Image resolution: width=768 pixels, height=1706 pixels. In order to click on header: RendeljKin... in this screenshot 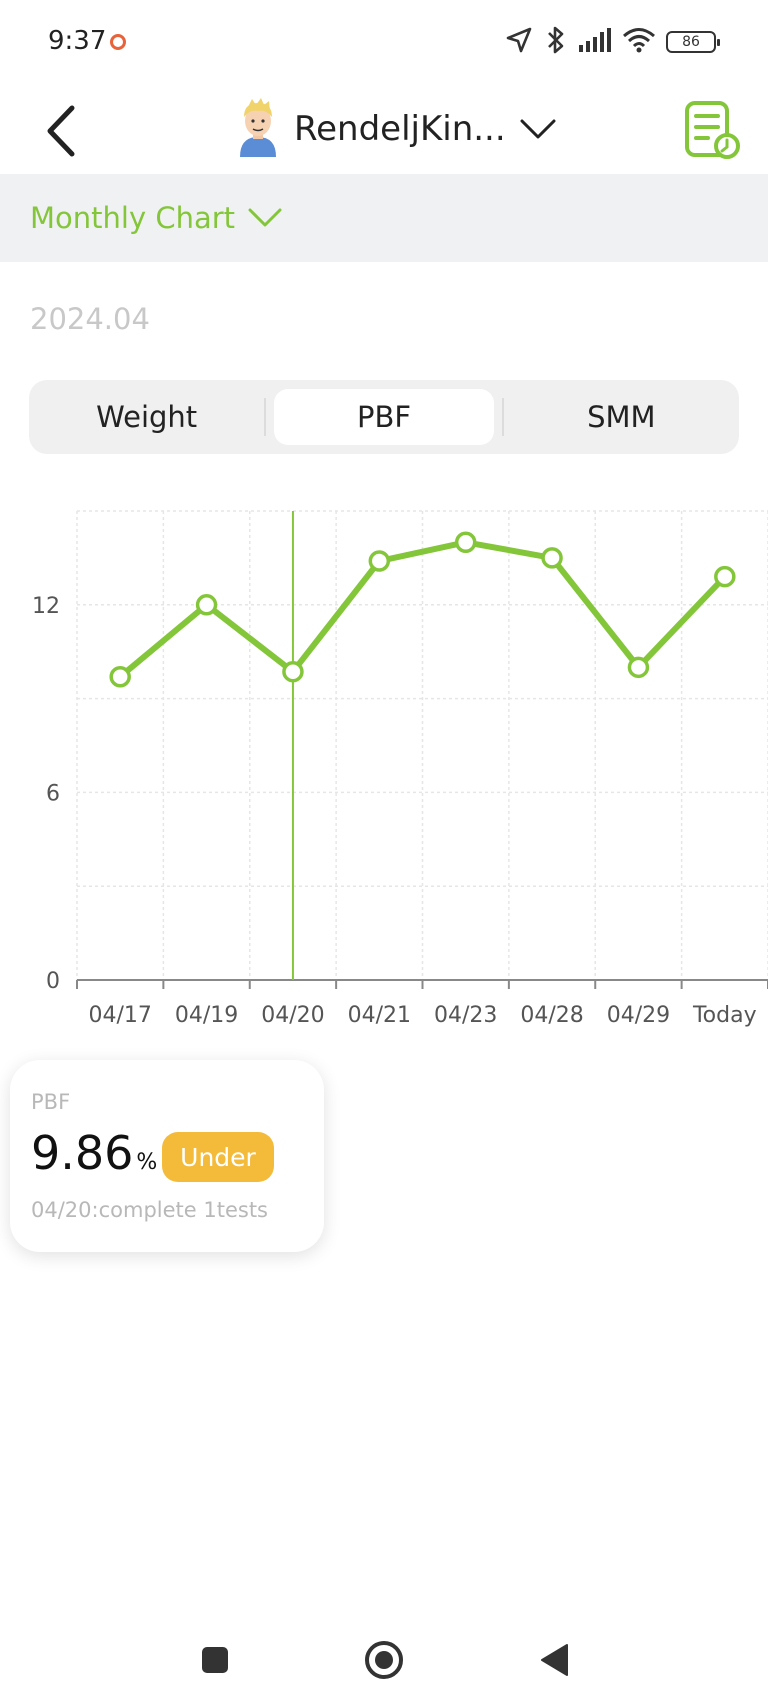, I will do `click(384, 129)`.